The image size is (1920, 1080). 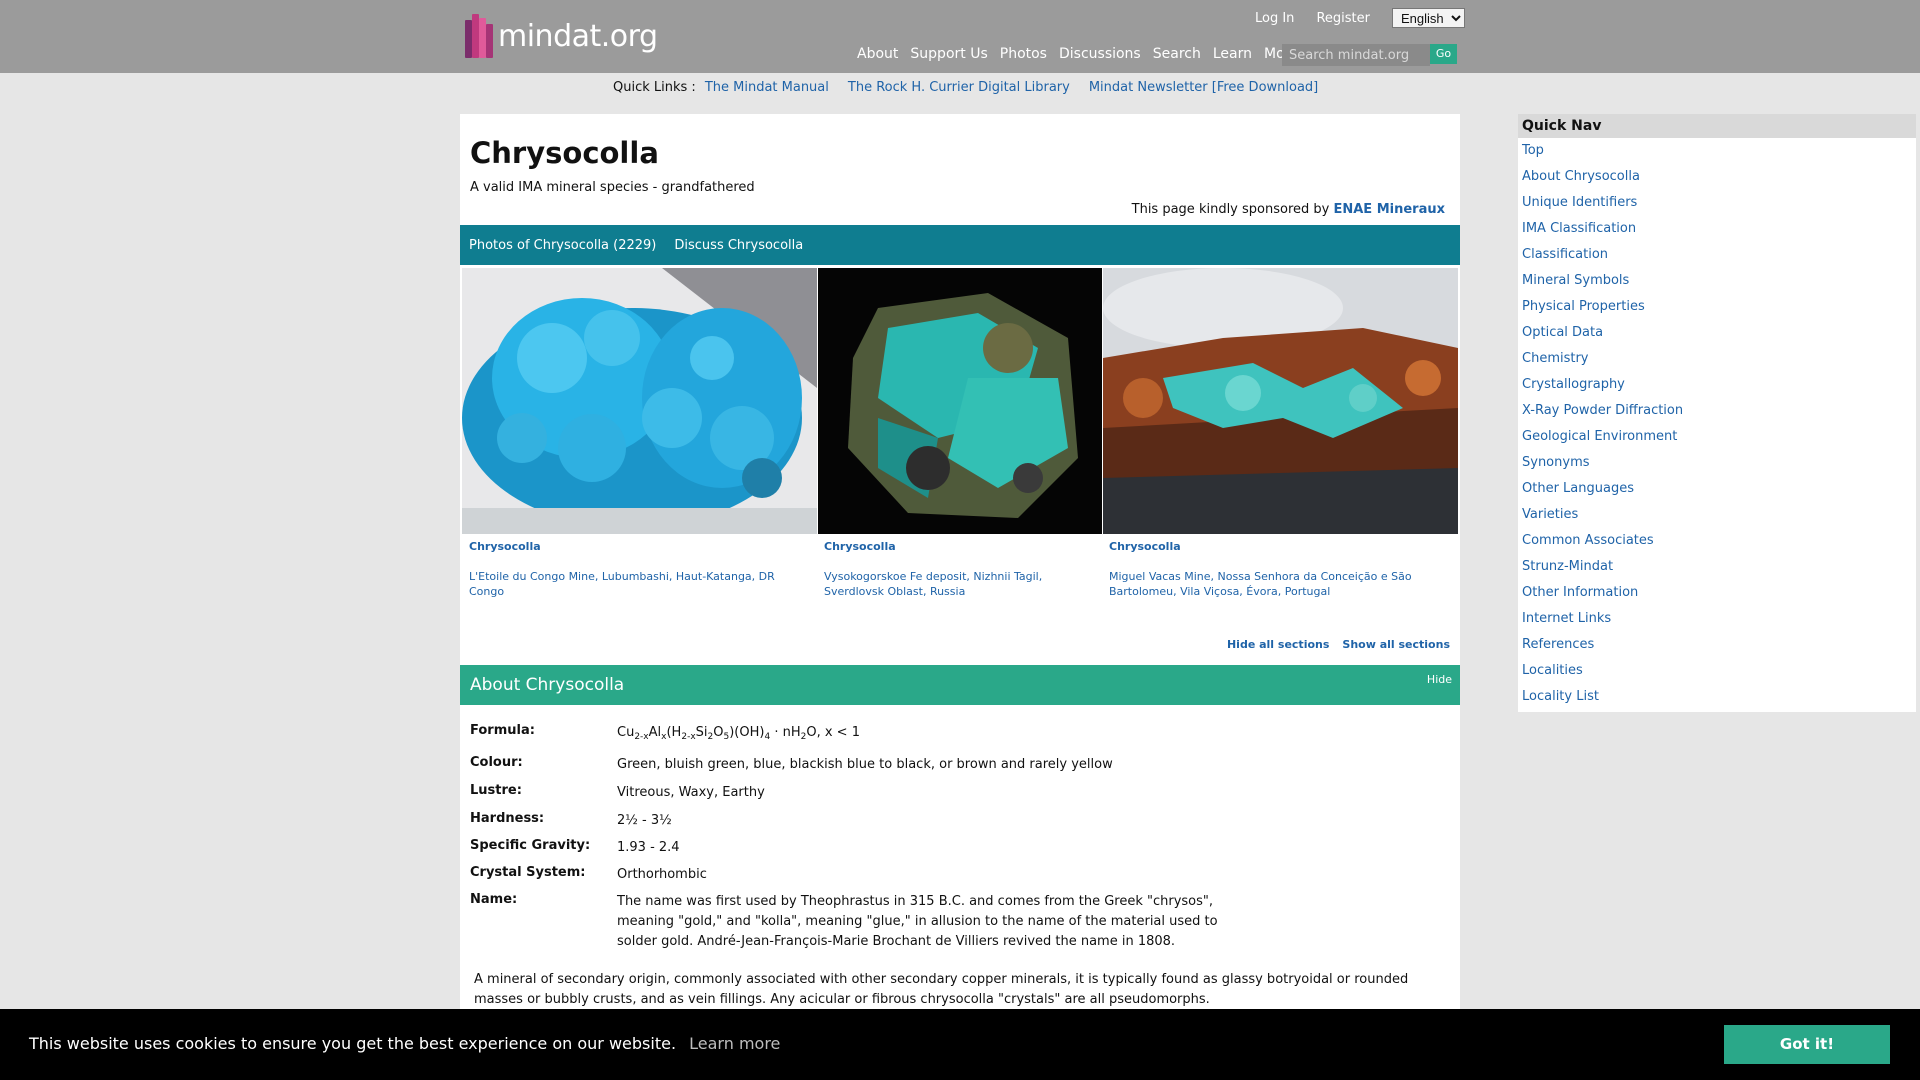 What do you see at coordinates (1719, 697) in the screenshot?
I see `quick-nav-item: Locality List` at bounding box center [1719, 697].